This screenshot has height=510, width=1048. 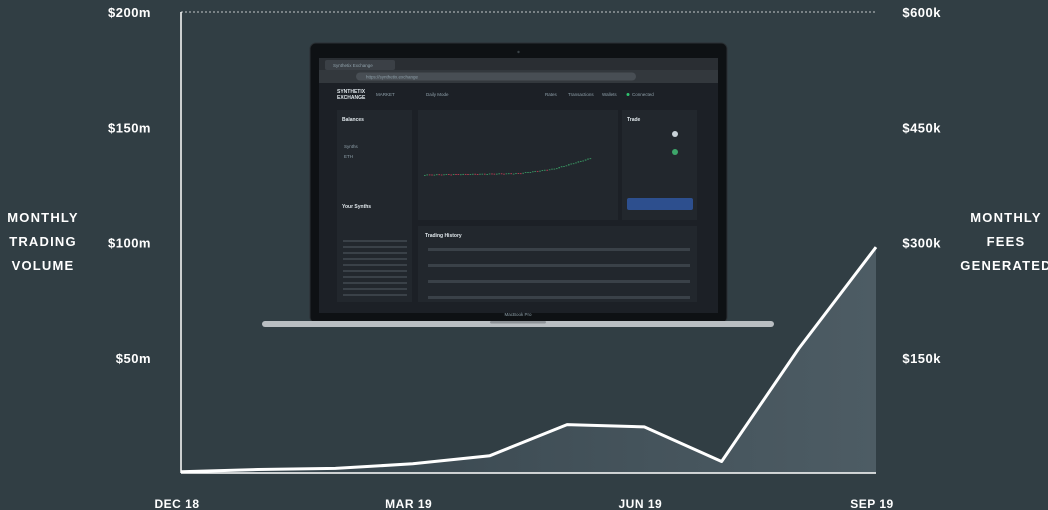 What do you see at coordinates (129, 12) in the screenshot?
I see `left-tick-label: $200m` at bounding box center [129, 12].